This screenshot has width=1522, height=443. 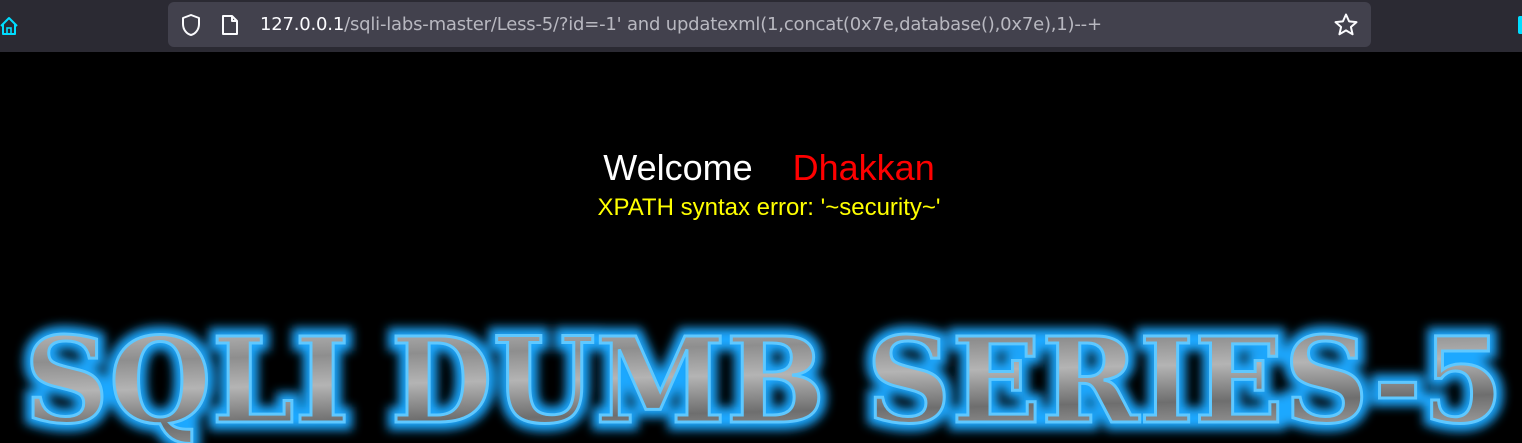 What do you see at coordinates (1346, 25) in the screenshot?
I see `star-icon` at bounding box center [1346, 25].